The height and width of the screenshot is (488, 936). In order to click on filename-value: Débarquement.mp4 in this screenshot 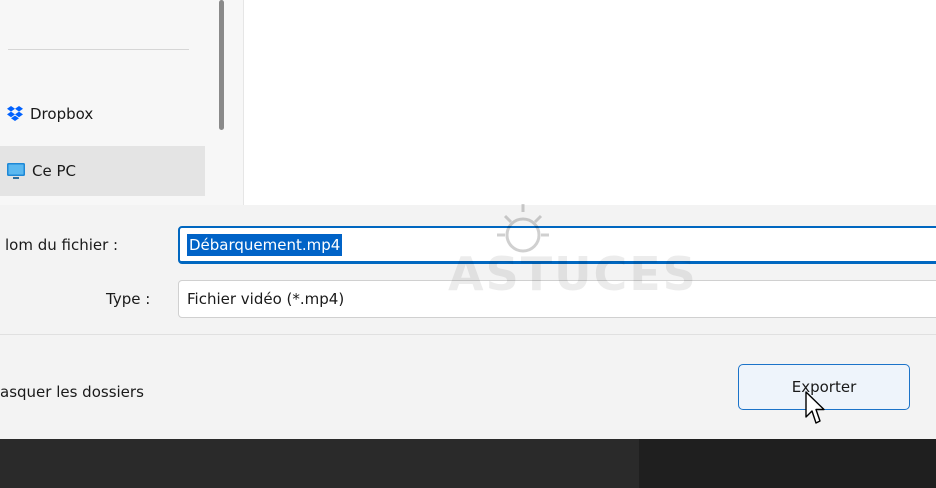, I will do `click(265, 244)`.